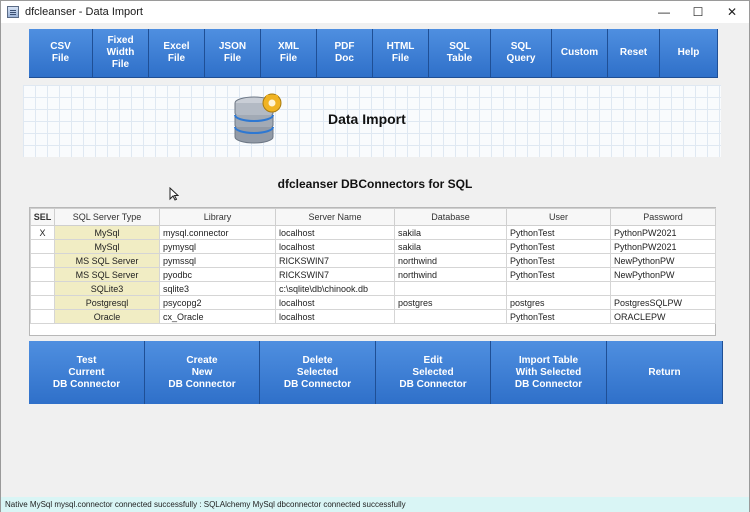 The image size is (750, 512). I want to click on password-cell: ORACLEPW, so click(663, 316).